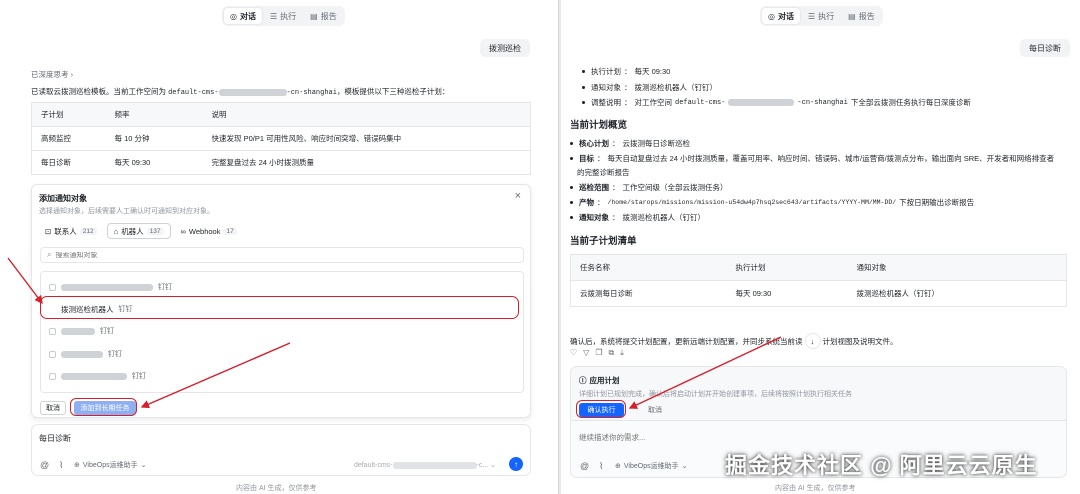 This screenshot has height=494, width=1080. What do you see at coordinates (586, 353) in the screenshot?
I see `thumbs-down-icon: ▽` at bounding box center [586, 353].